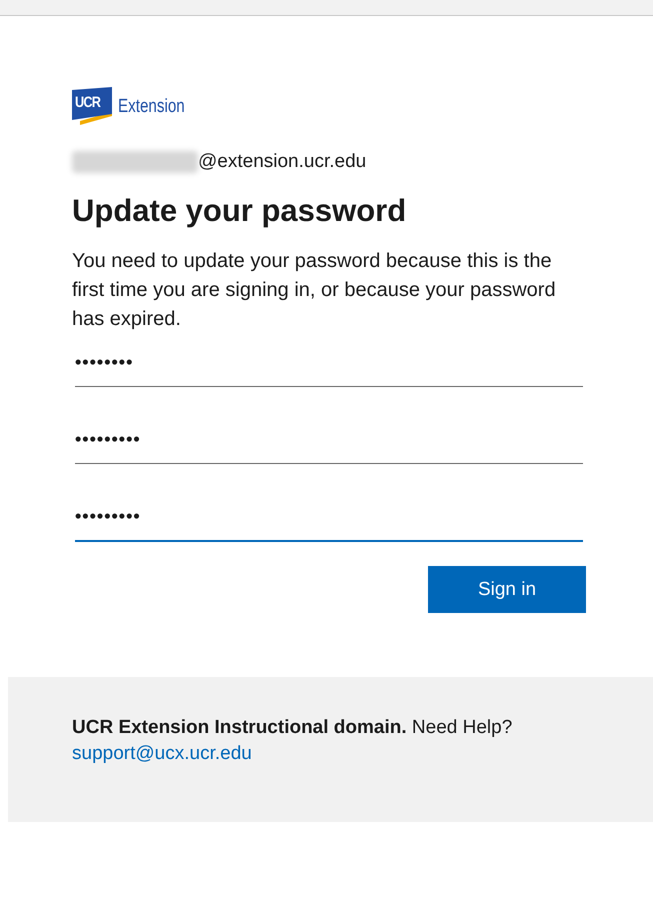 The image size is (653, 897). What do you see at coordinates (92, 107) in the screenshot?
I see `logo-mark: UCR` at bounding box center [92, 107].